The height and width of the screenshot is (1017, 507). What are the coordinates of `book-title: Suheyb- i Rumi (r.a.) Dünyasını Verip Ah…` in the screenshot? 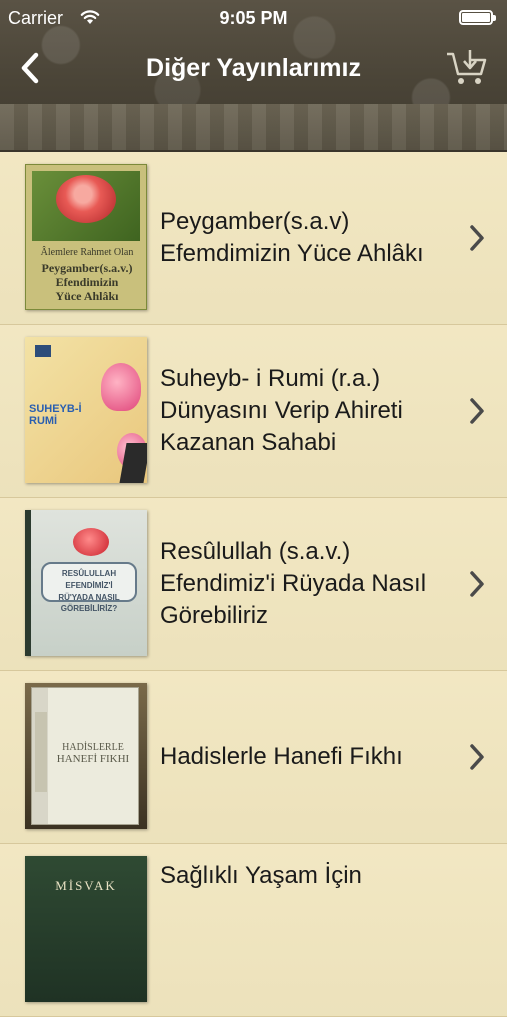 It's located at (281, 410).